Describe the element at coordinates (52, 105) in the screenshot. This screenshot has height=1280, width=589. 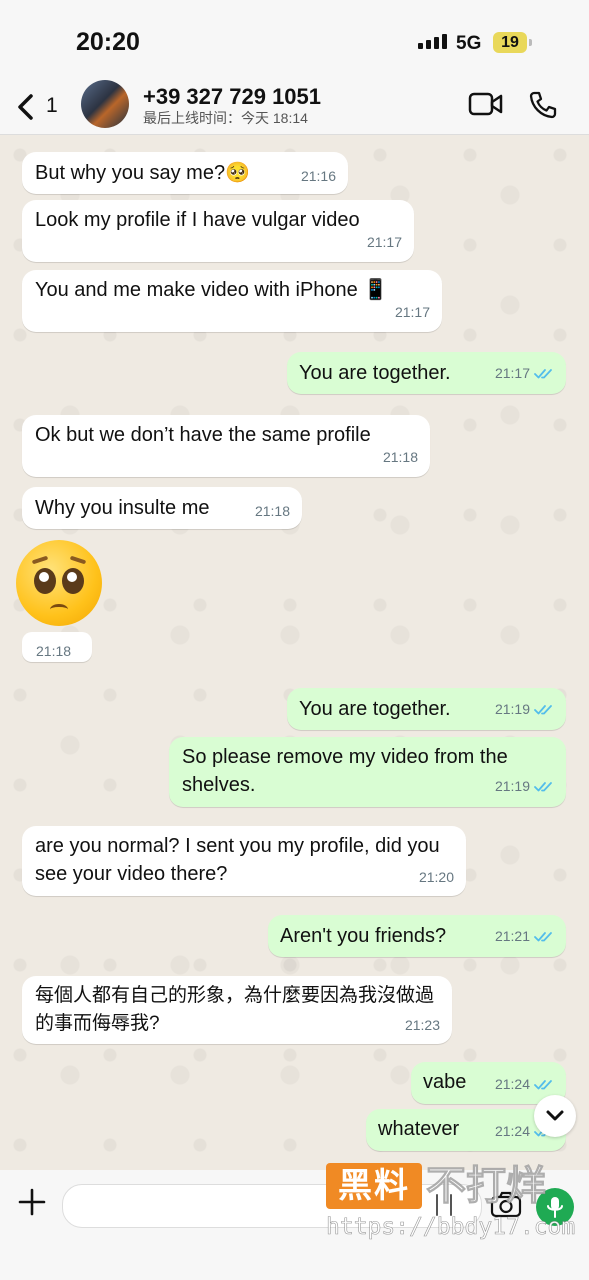
I see `unread-count: 1` at that location.